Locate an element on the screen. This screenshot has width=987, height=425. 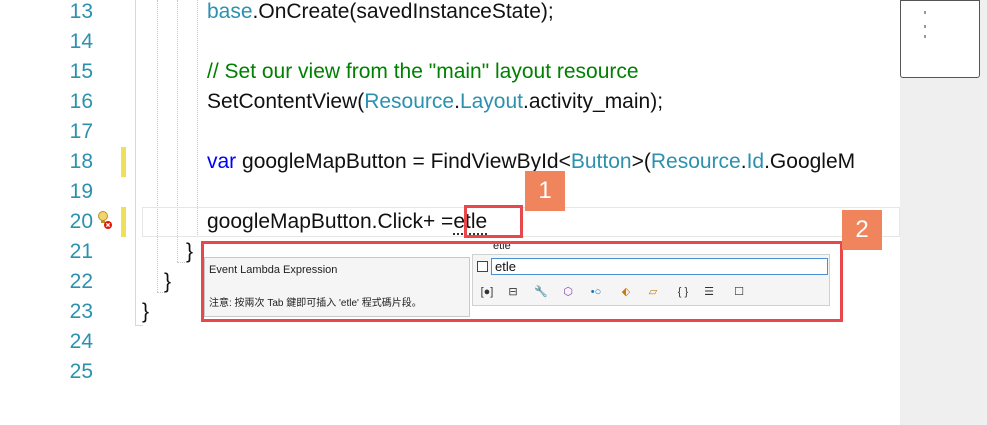
line-number: 15 is located at coordinates (81, 71).